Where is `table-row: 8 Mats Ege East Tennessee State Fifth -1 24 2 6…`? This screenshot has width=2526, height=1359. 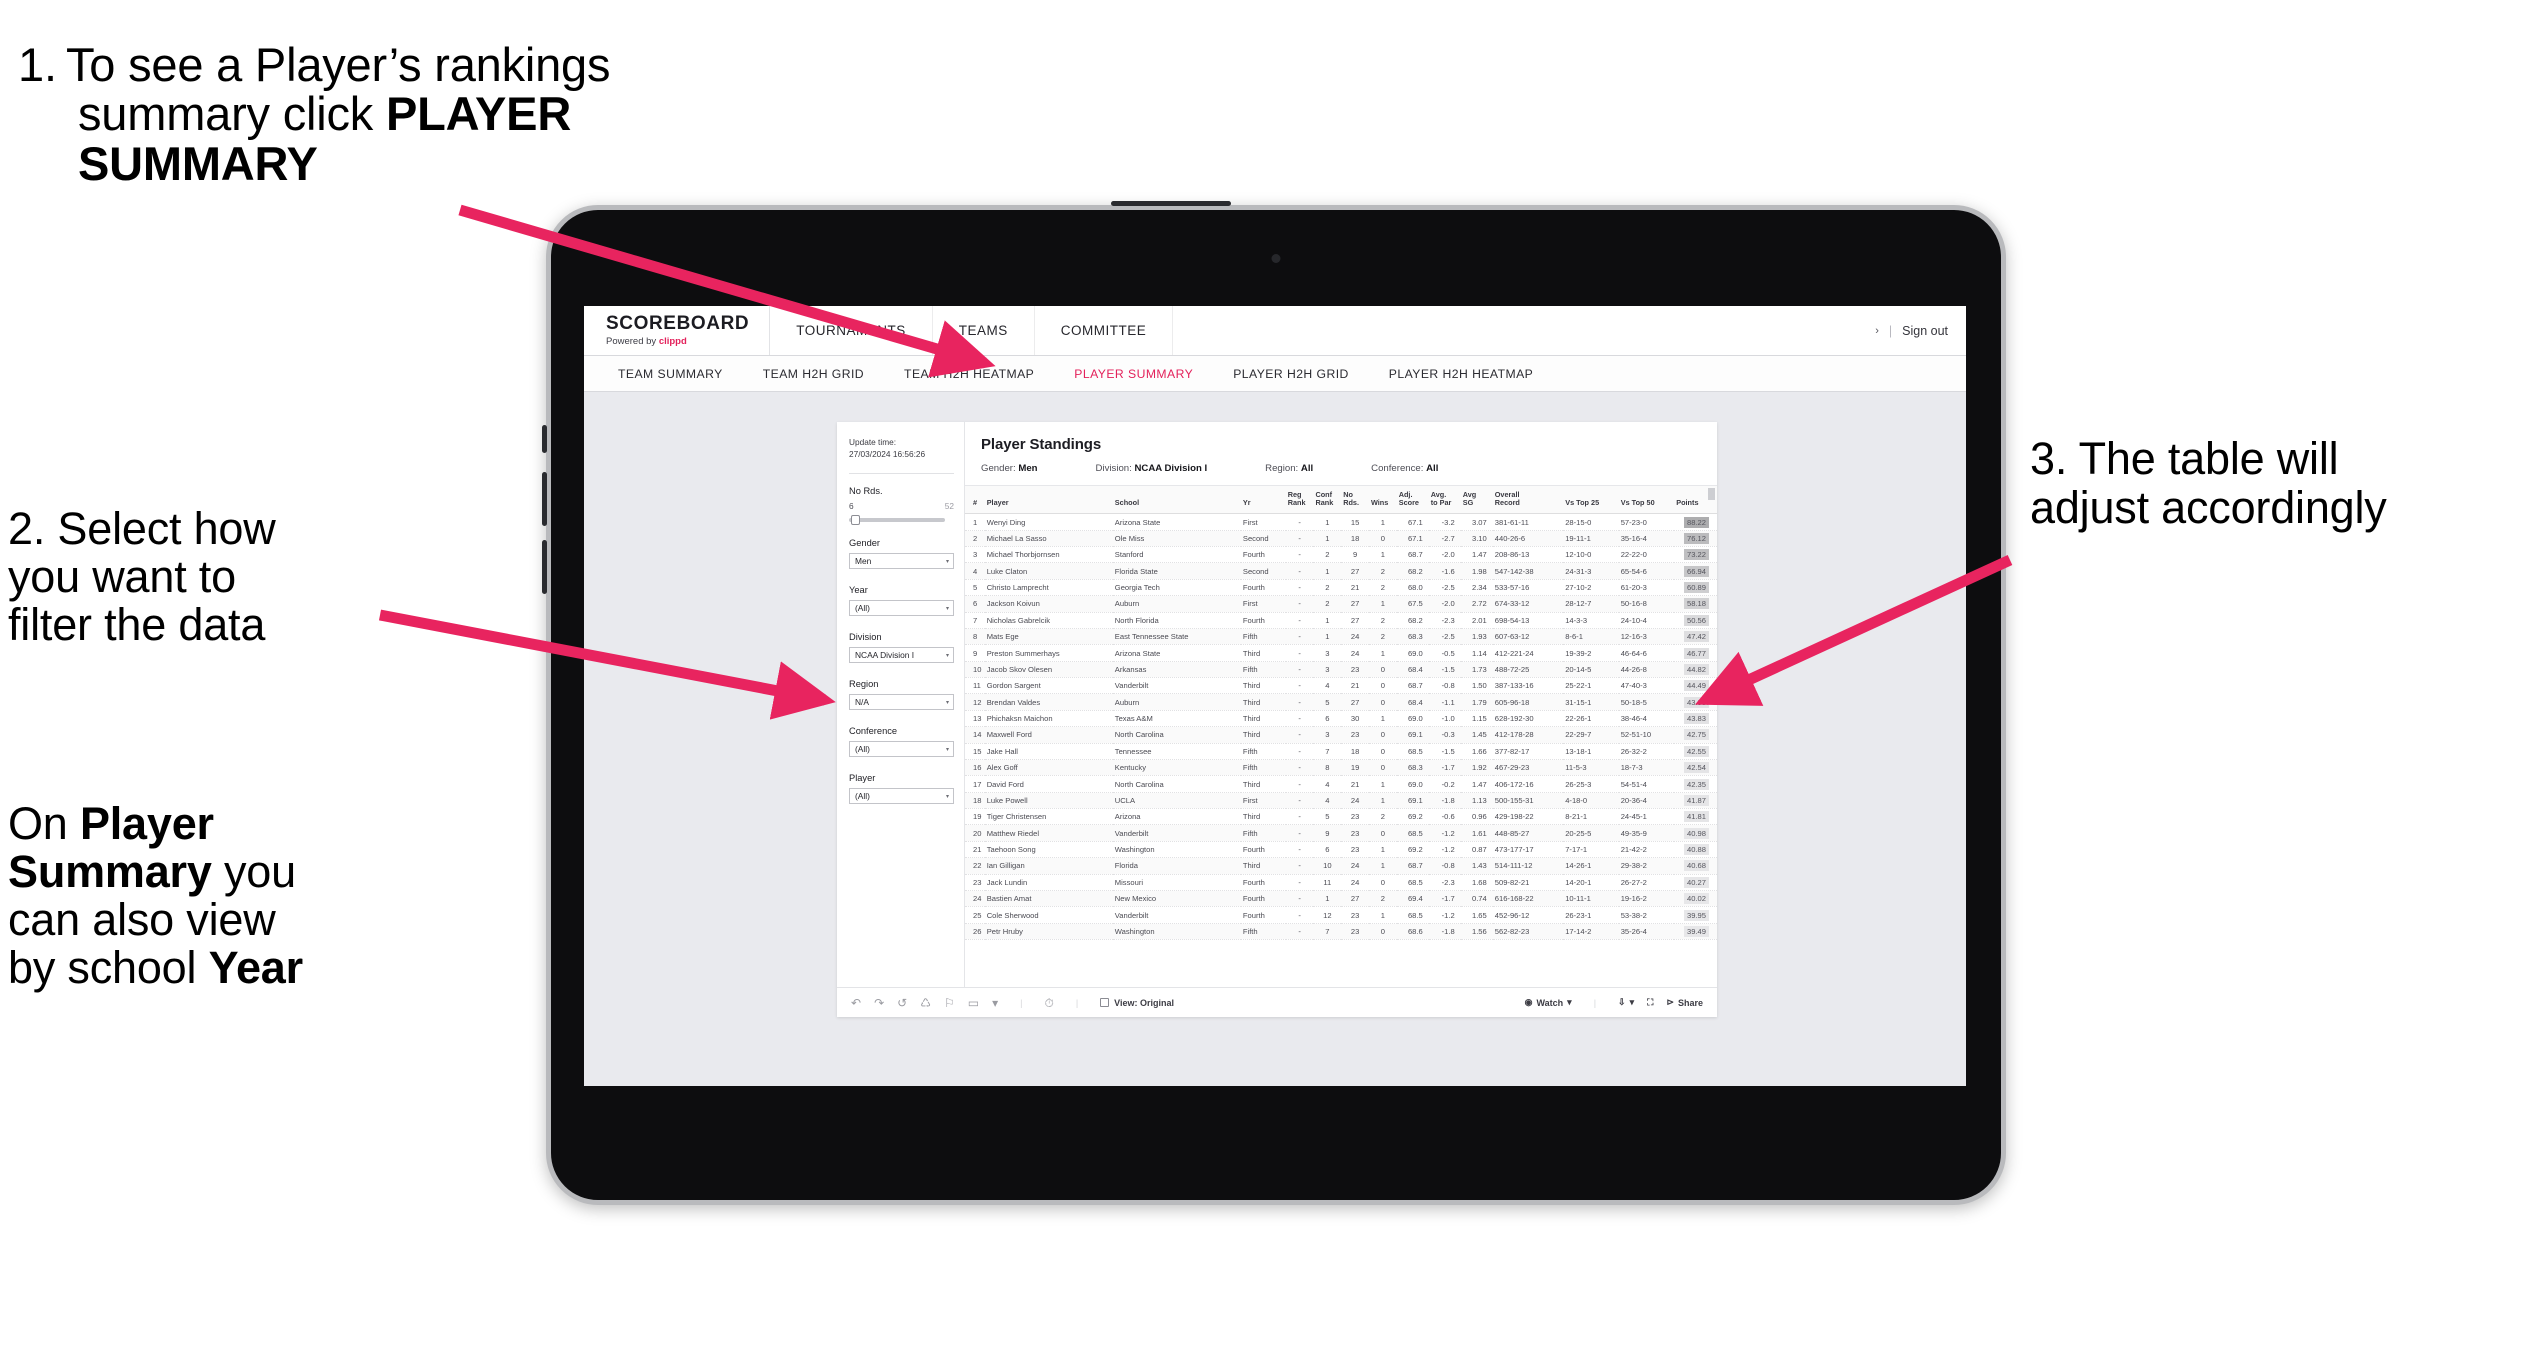 table-row: 8 Mats Ege East Tennessee State Fifth -1 24 2 6… is located at coordinates (1341, 637).